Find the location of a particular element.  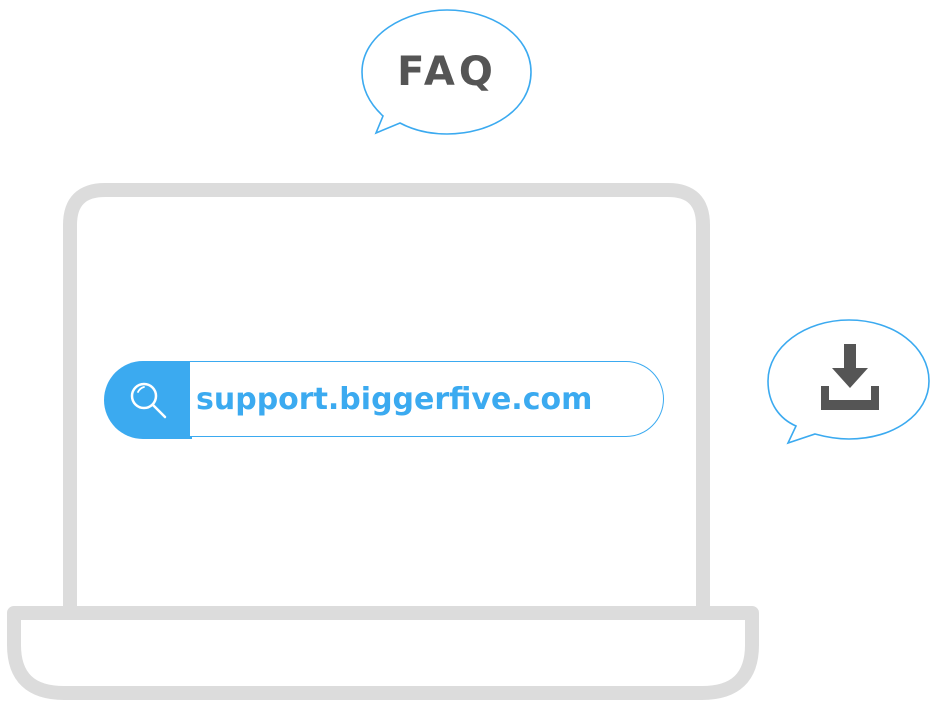

faq-label: FAQ is located at coordinates (447, 72).